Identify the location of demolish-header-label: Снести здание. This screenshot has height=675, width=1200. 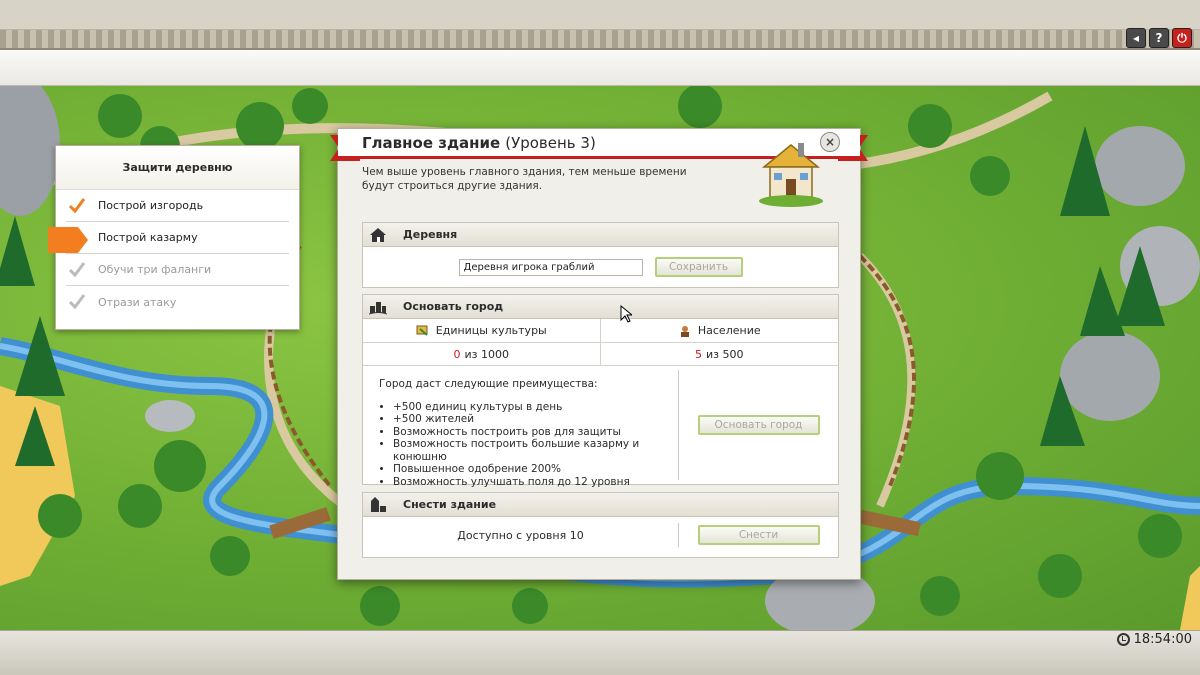
(450, 504).